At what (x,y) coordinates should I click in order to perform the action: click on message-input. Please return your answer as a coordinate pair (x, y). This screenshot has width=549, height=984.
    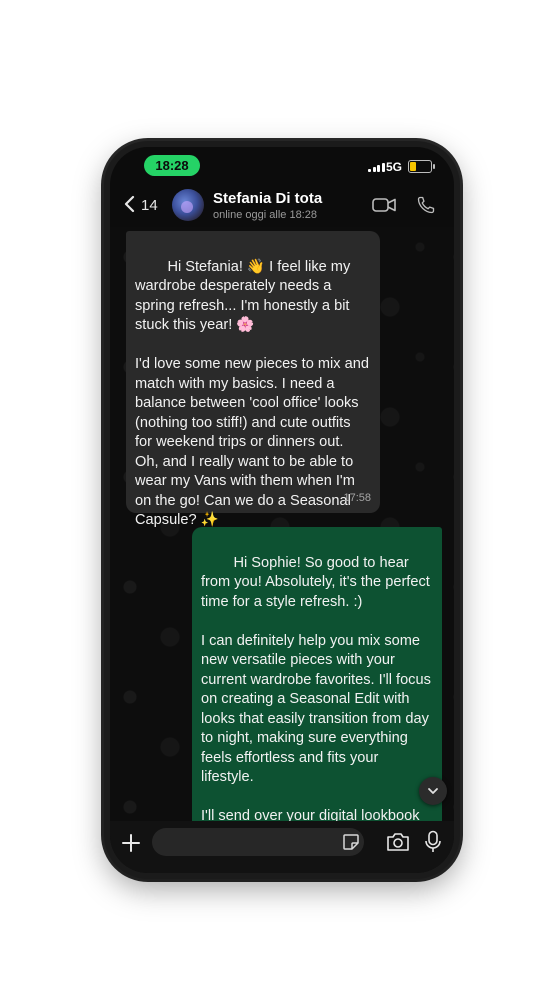
    Looking at the image, I should click on (258, 842).